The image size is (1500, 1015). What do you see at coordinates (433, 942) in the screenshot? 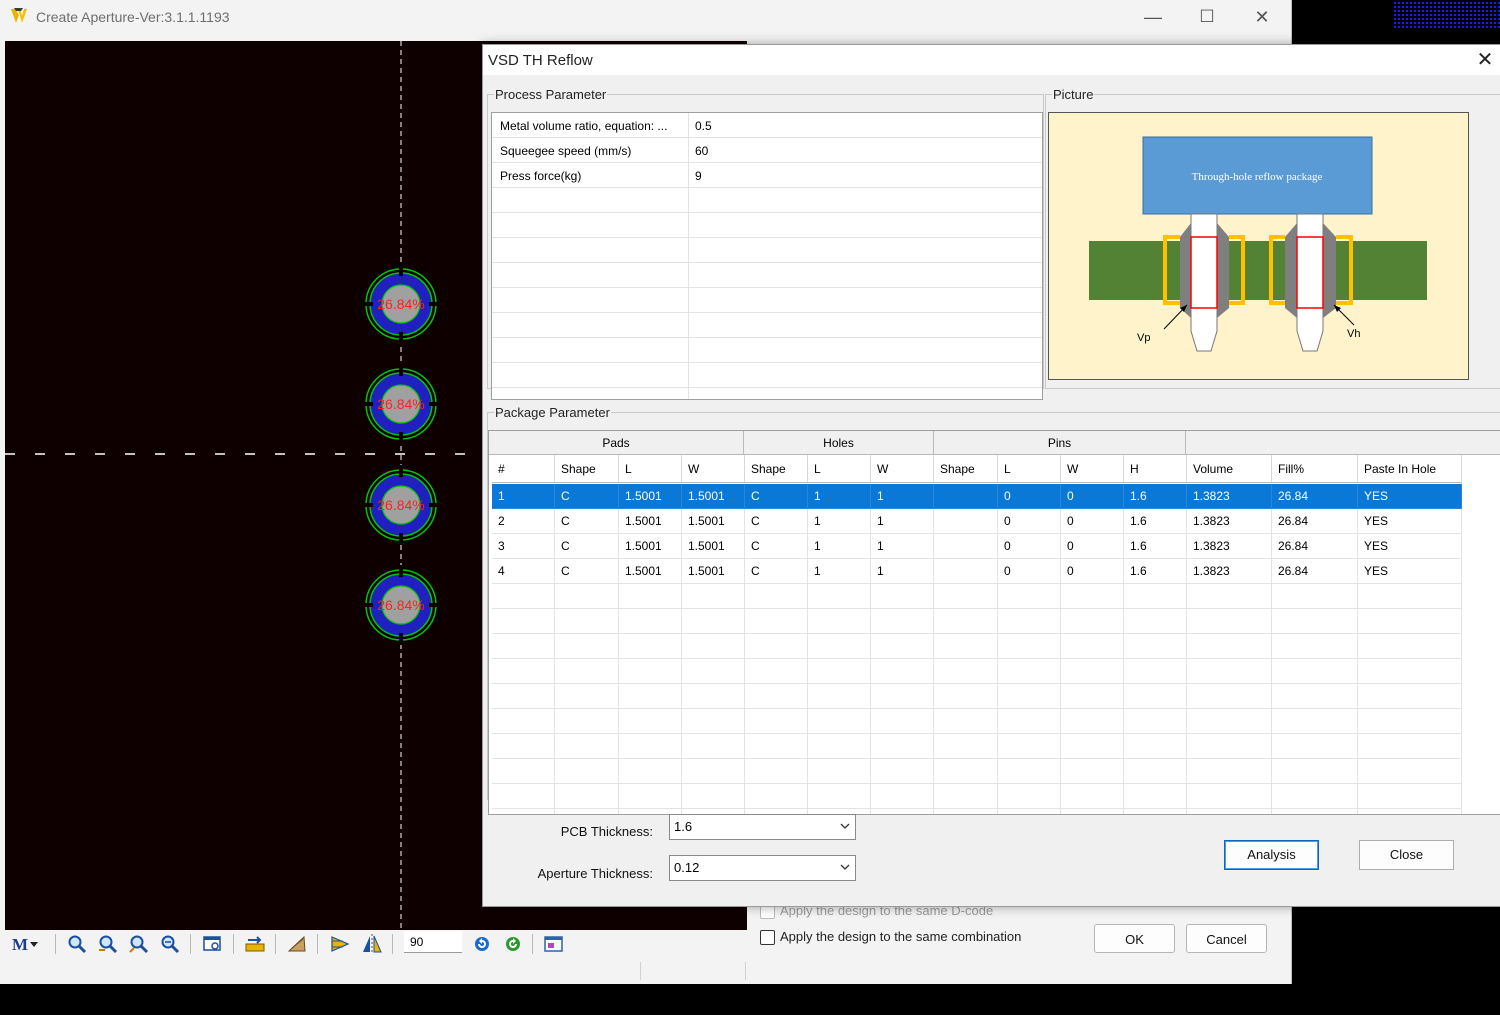
I see `rotation-angle-input` at bounding box center [433, 942].